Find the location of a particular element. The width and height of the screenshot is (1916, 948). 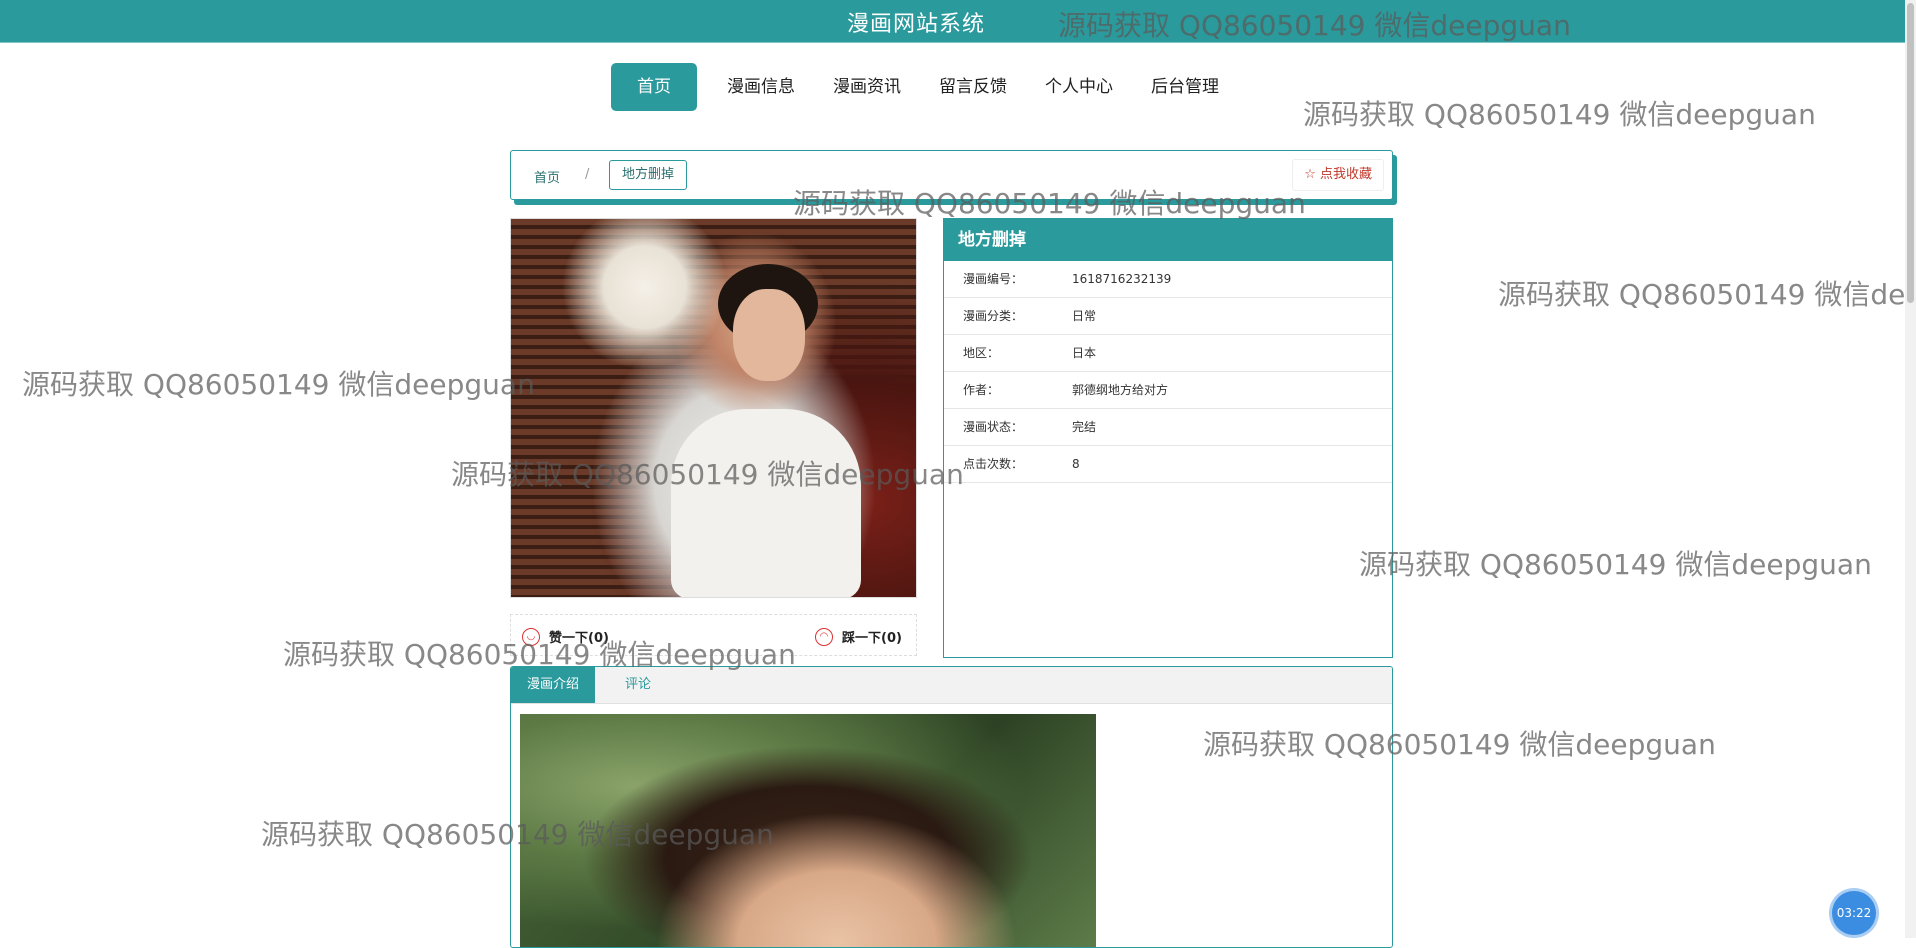

info-row-clicks: 点击次数： 8 is located at coordinates (1168, 464).